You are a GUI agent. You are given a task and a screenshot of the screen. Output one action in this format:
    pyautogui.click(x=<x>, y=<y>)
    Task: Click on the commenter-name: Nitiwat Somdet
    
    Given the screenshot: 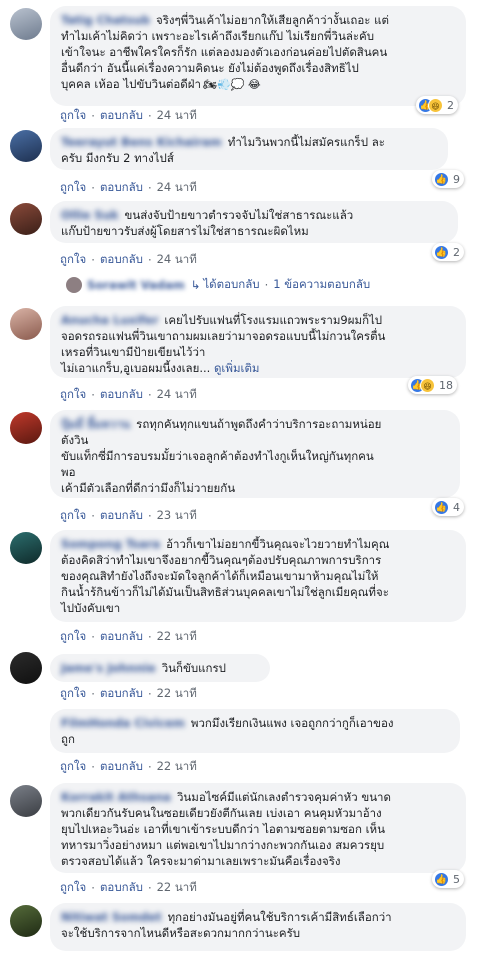 What is the action you would take?
    pyautogui.click(x=111, y=917)
    